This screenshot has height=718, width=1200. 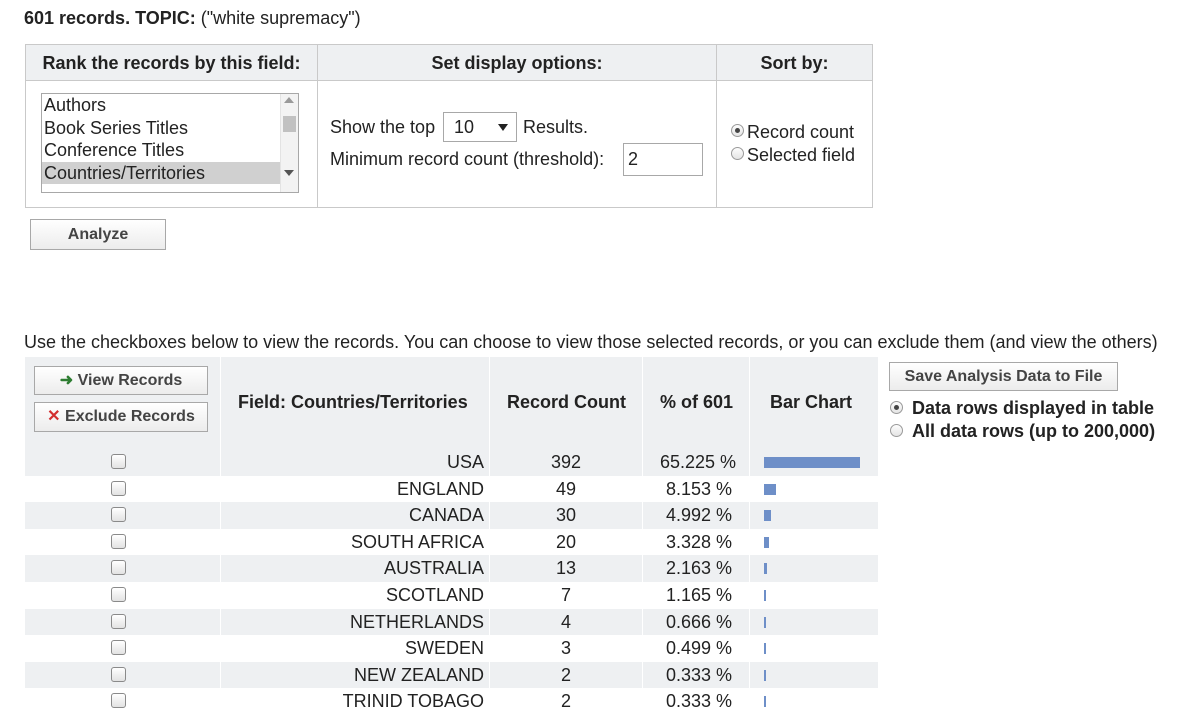 I want to click on scroll-up-icon, so click(x=289, y=100).